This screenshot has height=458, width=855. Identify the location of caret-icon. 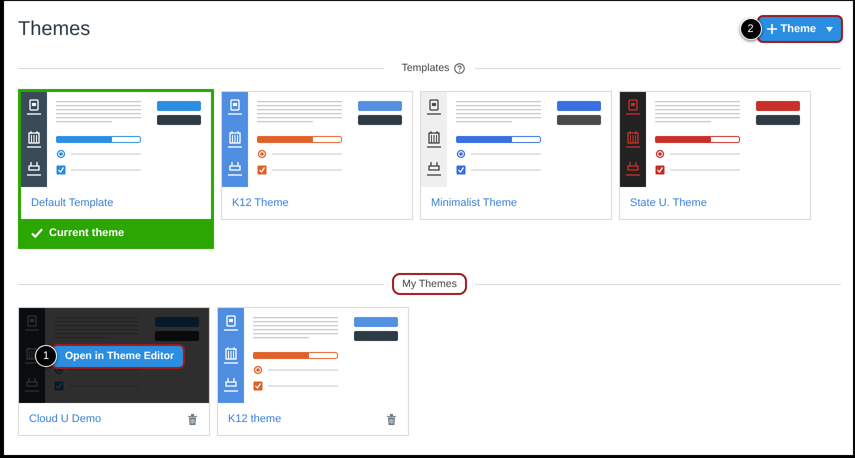
(829, 29).